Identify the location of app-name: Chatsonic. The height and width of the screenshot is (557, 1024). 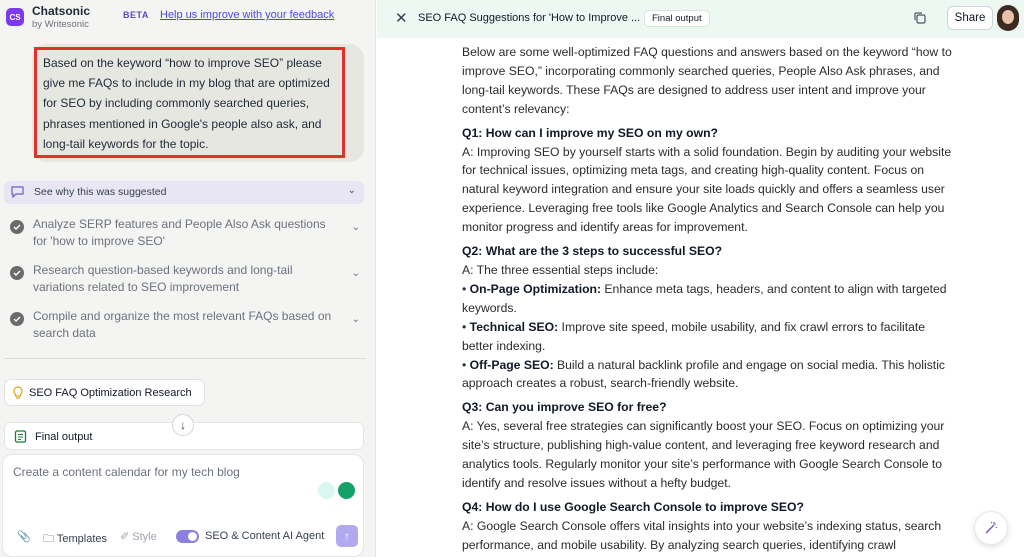
(61, 11).